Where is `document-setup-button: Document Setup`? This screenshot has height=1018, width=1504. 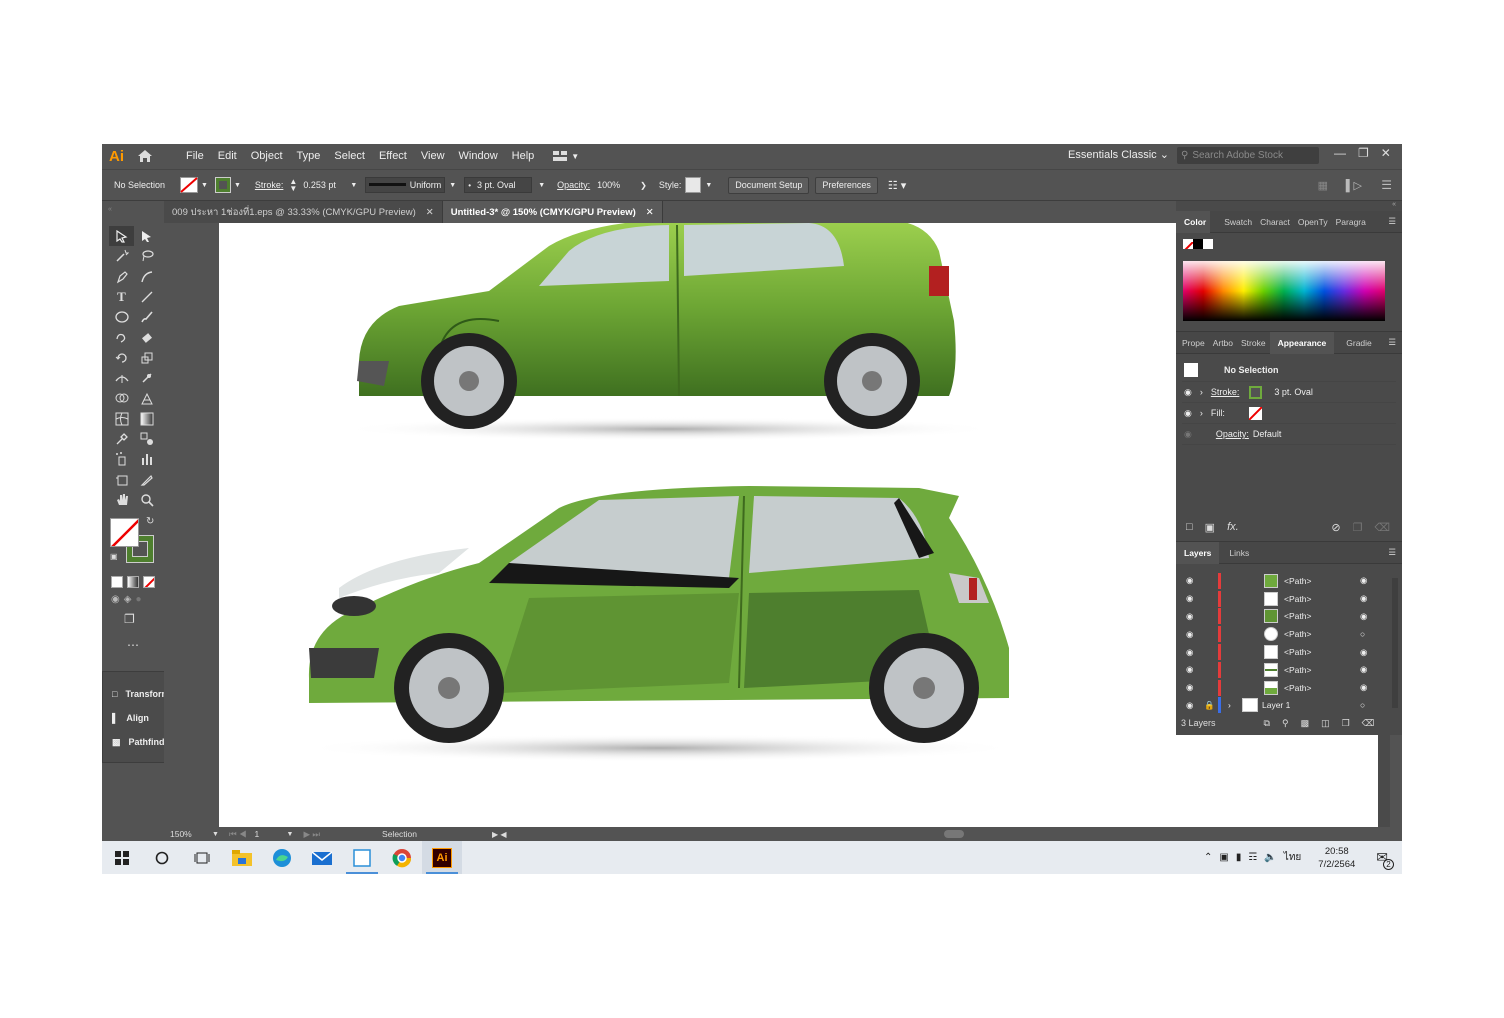 document-setup-button: Document Setup is located at coordinates (769, 185).